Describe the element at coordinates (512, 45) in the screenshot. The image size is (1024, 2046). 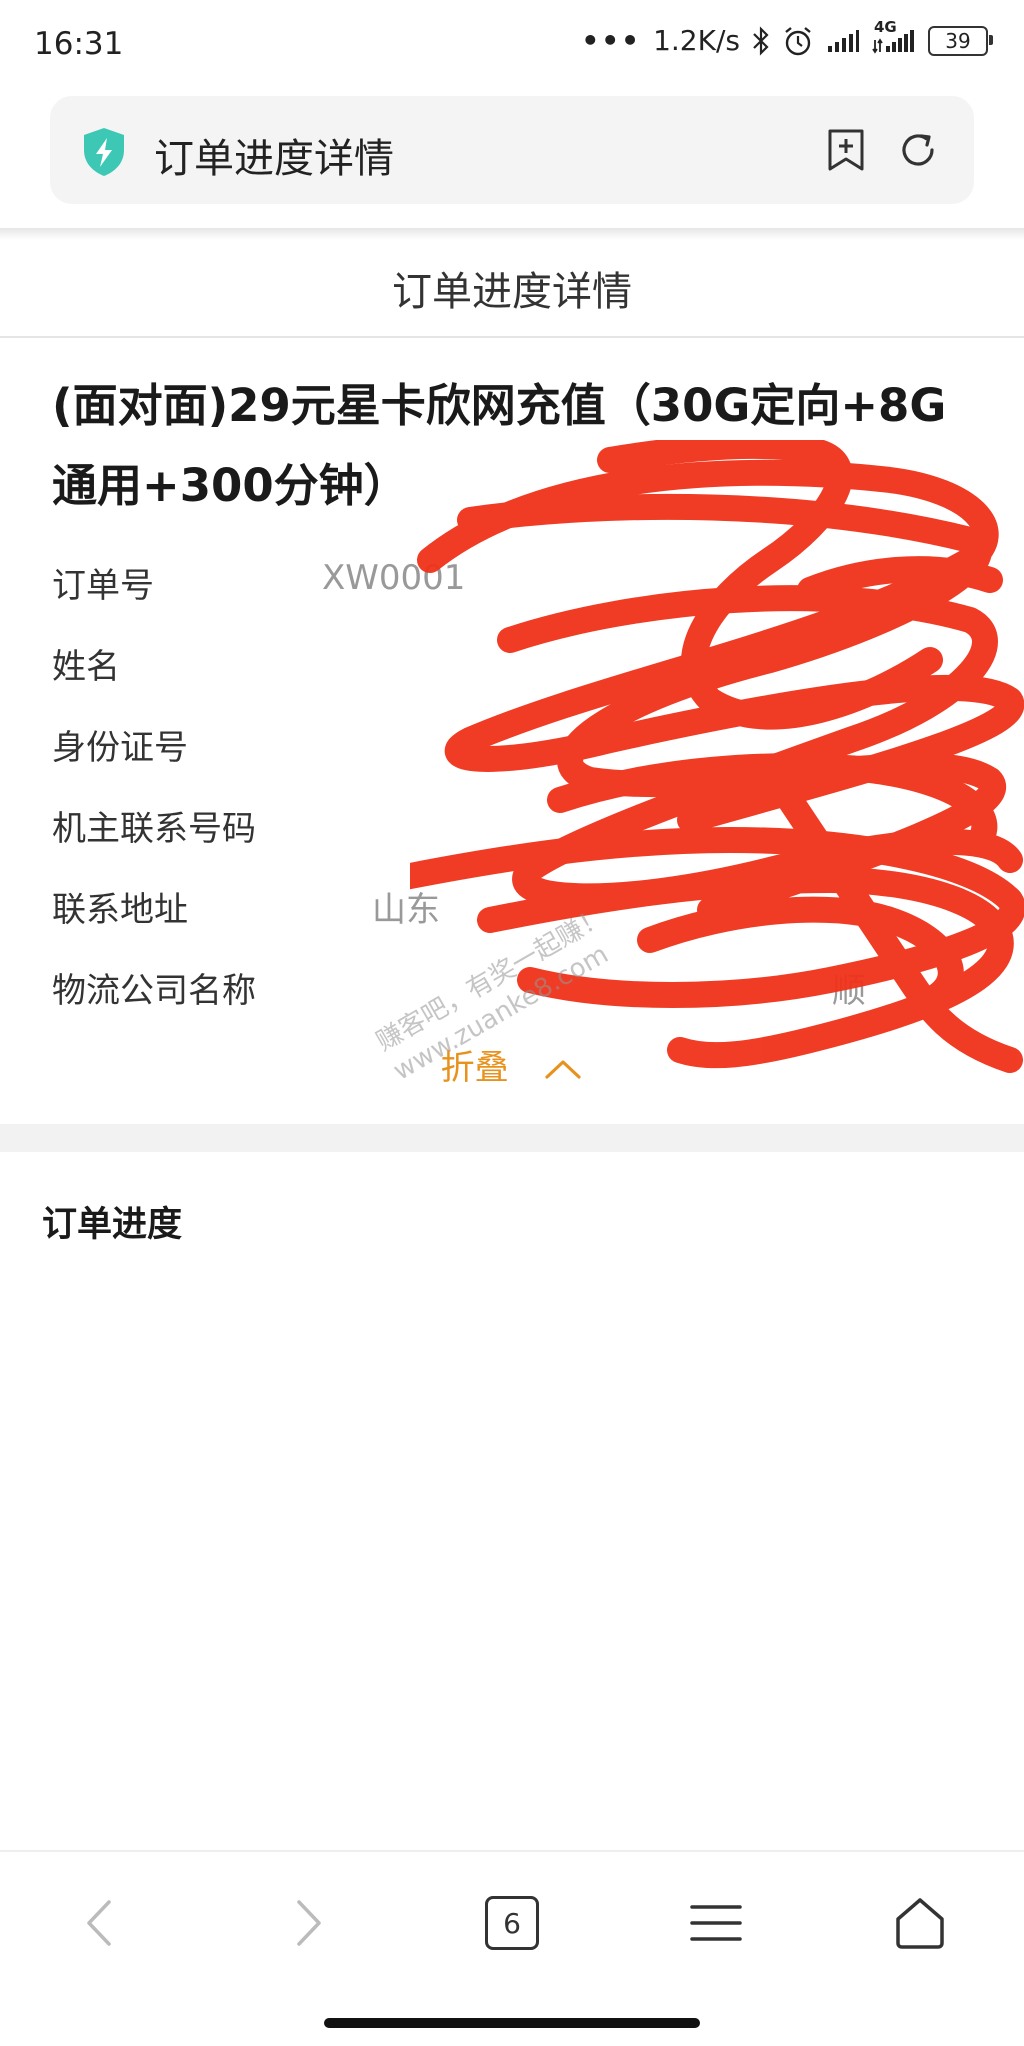
I see `status-bar: 16:31 ••• 1.2K/s 4G 39` at that location.